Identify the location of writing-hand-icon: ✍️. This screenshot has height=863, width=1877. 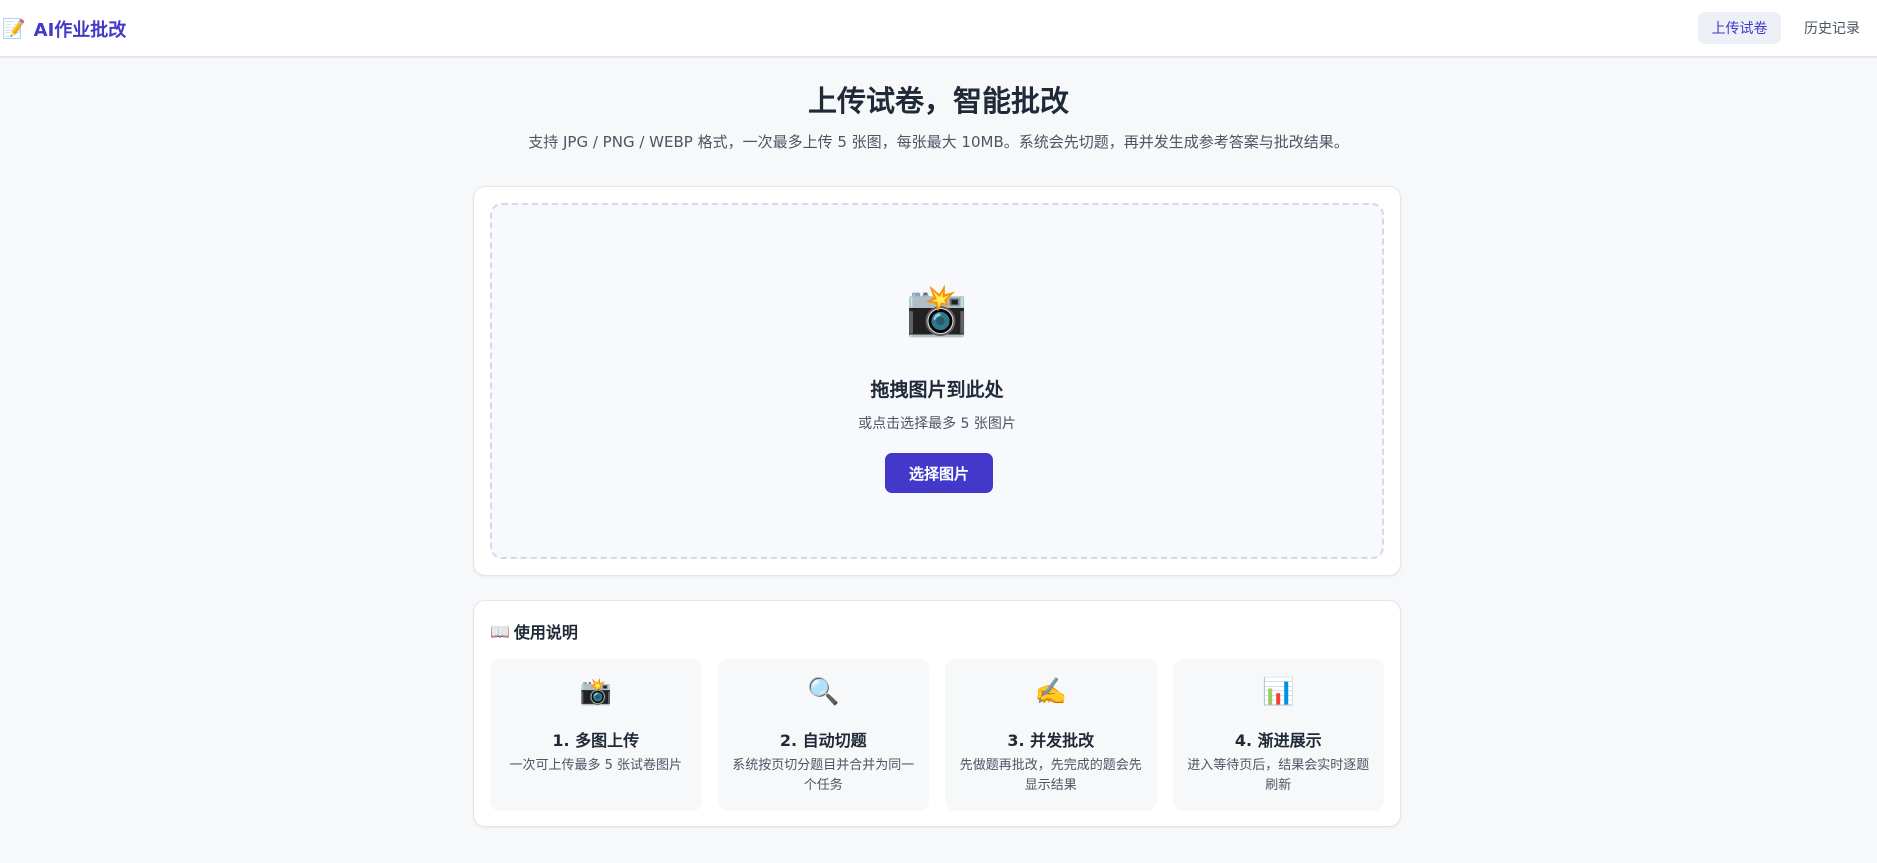
(1050, 692).